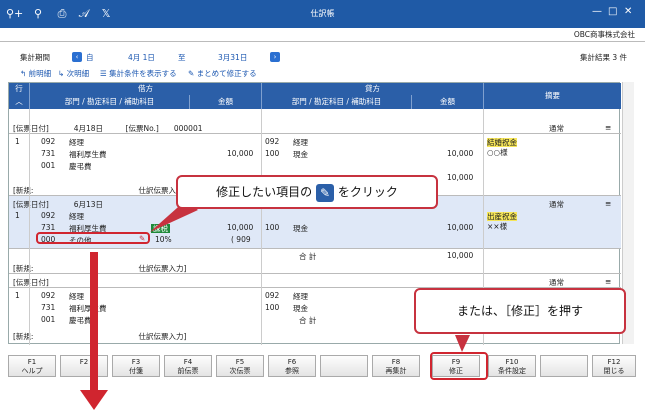 The height and width of the screenshot is (413, 645). What do you see at coordinates (520, 311) in the screenshot?
I see `press-edit-callout: または、［修正］を押す` at bounding box center [520, 311].